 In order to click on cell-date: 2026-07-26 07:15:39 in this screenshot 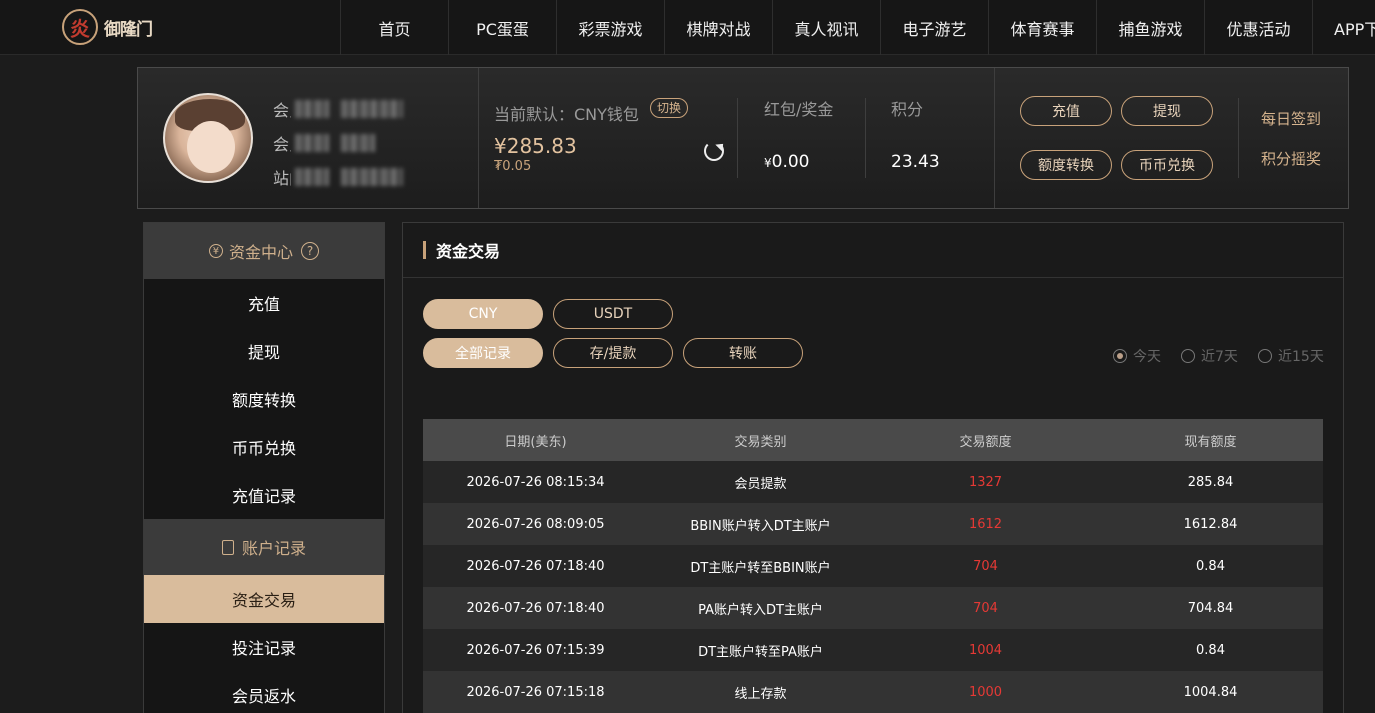, I will do `click(535, 650)`.